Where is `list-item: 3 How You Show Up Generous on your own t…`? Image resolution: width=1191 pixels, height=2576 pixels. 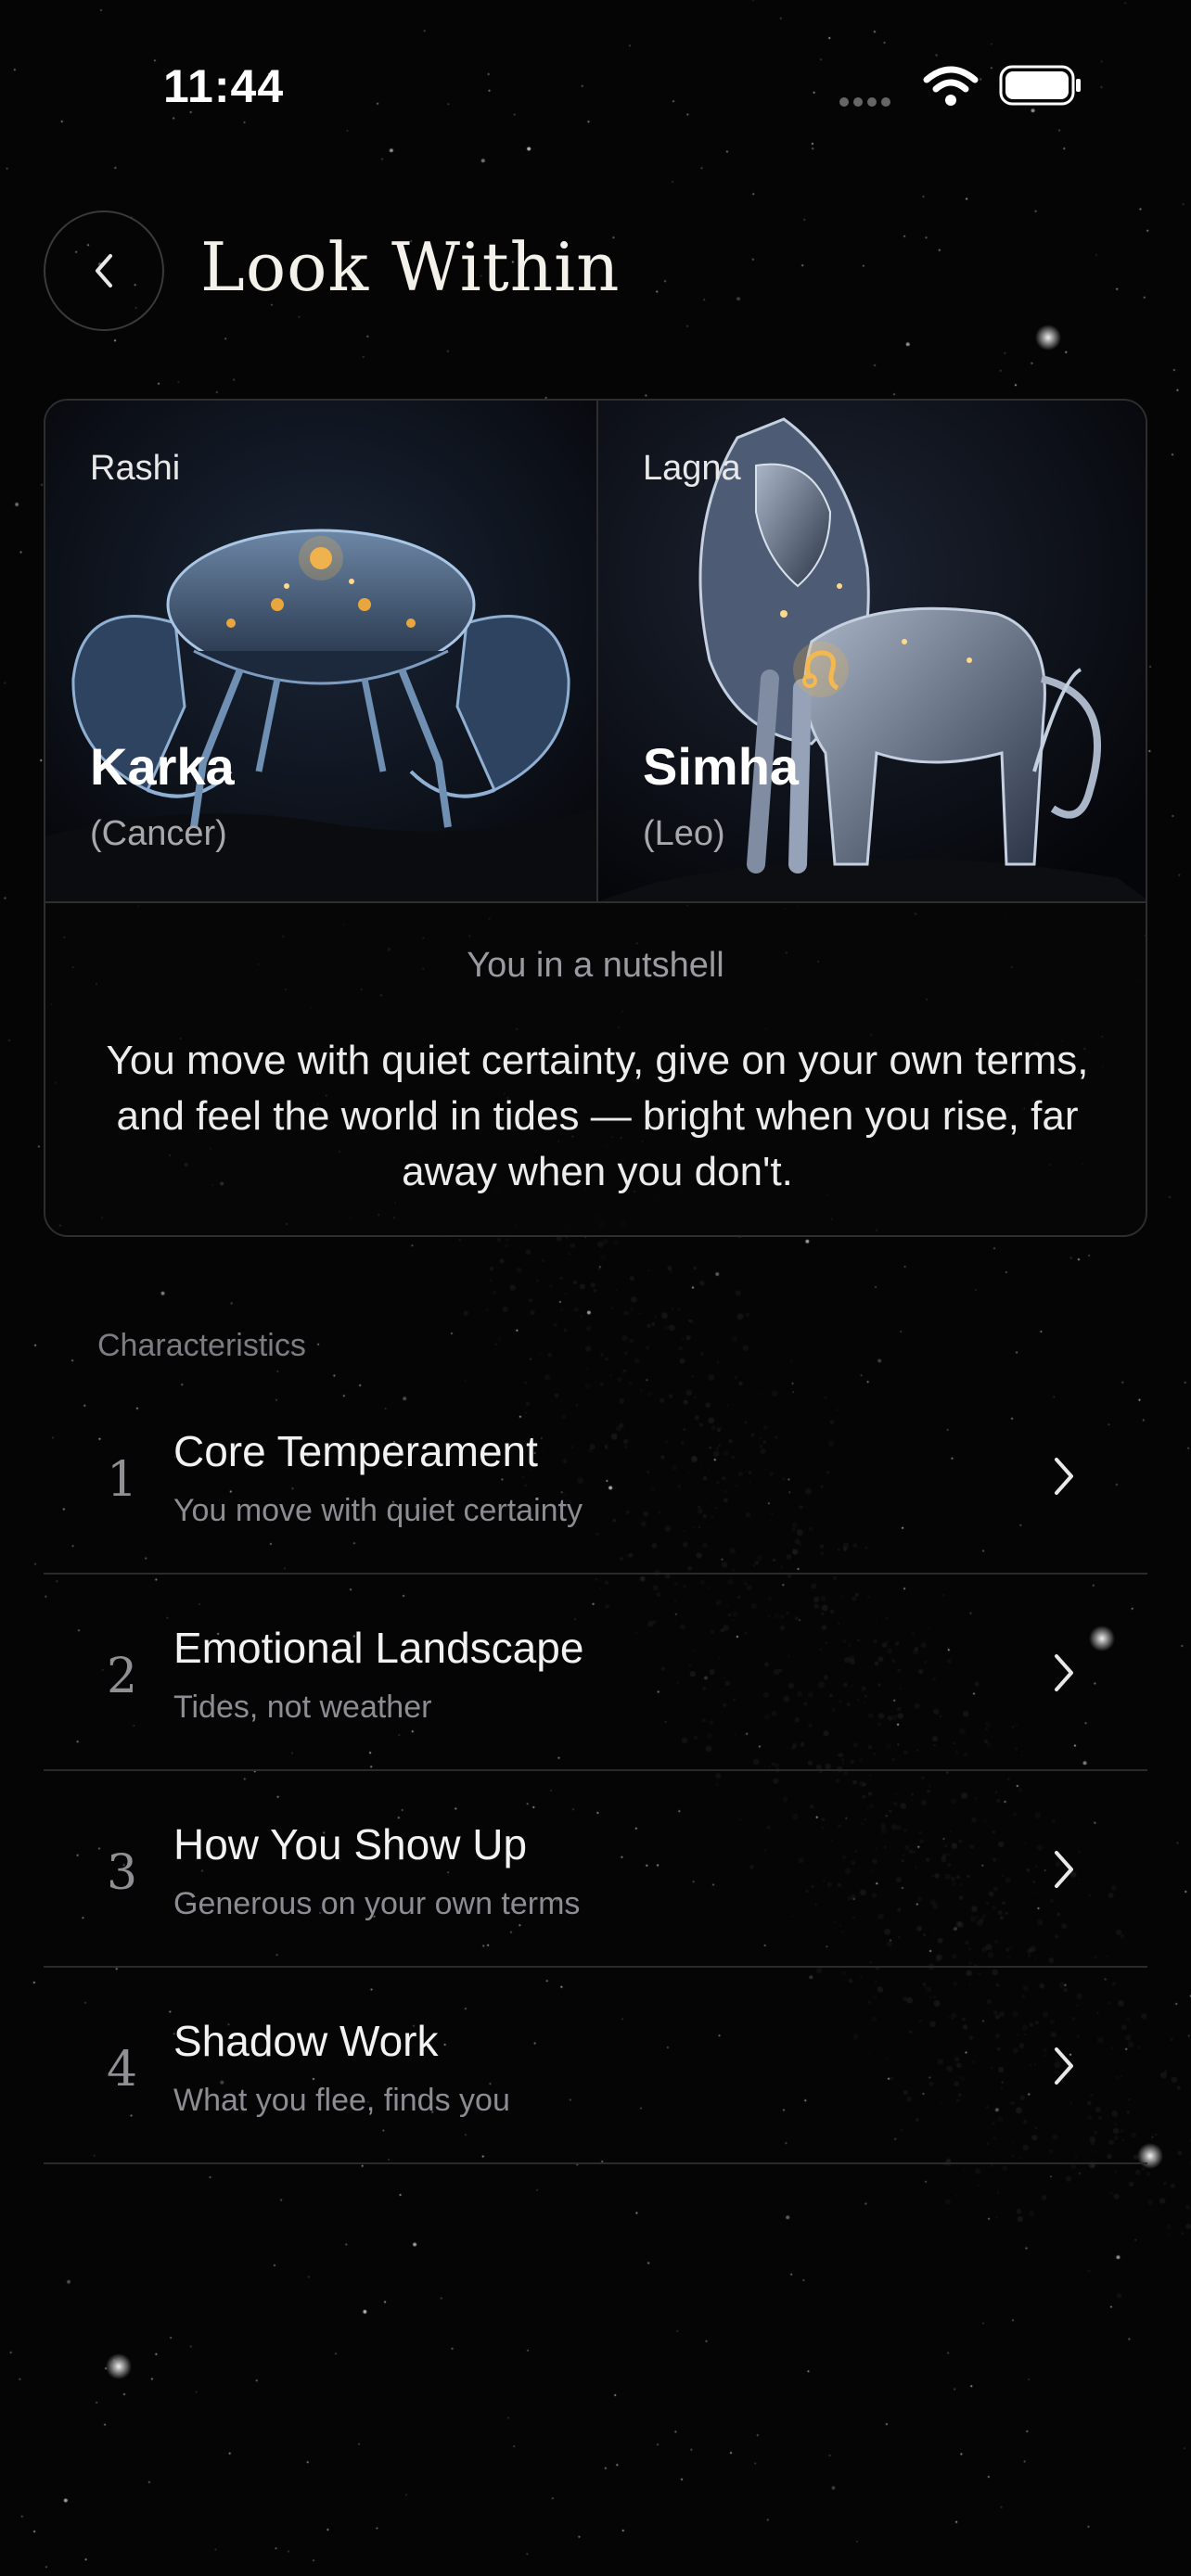 list-item: 3 How You Show Up Generous on your own t… is located at coordinates (595, 1869).